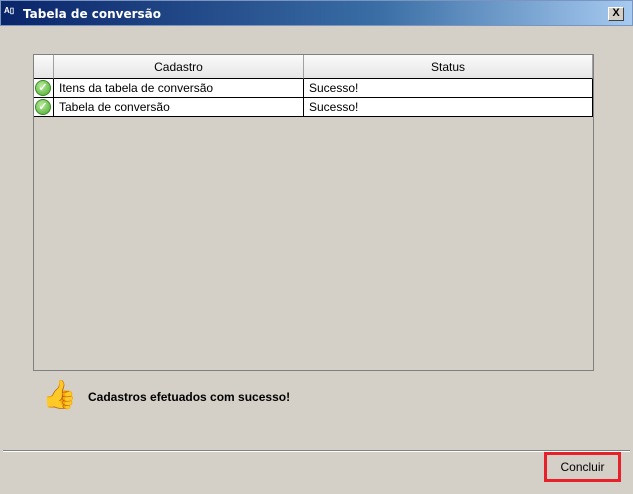 This screenshot has height=494, width=633. What do you see at coordinates (59, 394) in the screenshot?
I see `thumbs-up-icon: 👍` at bounding box center [59, 394].